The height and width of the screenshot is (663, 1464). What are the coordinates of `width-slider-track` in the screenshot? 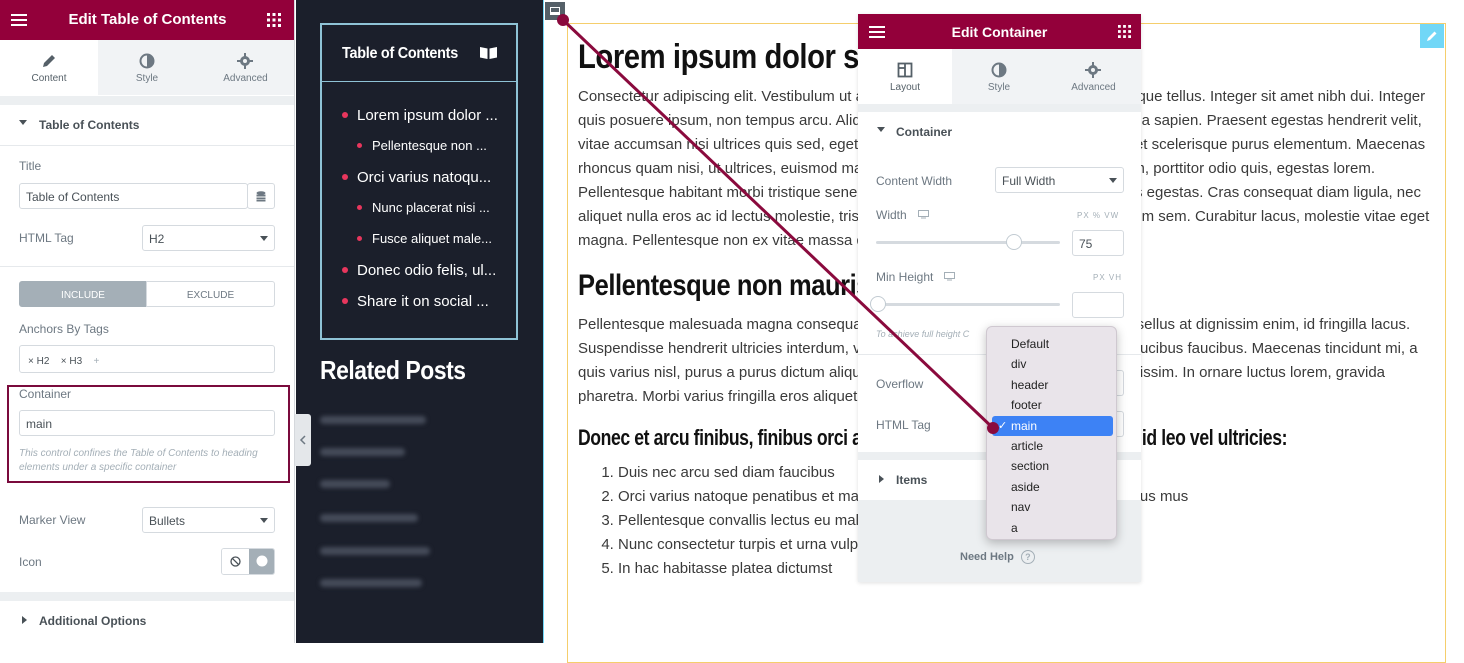 It's located at (968, 242).